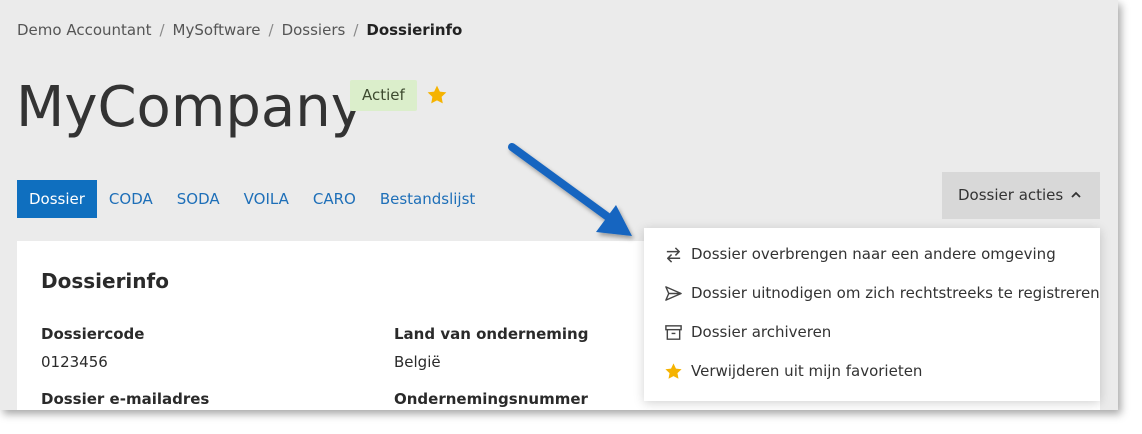 The image size is (1142, 434). Describe the element at coordinates (93, 334) in the screenshot. I see `field-label-dossiercode: Dossiercode` at that location.